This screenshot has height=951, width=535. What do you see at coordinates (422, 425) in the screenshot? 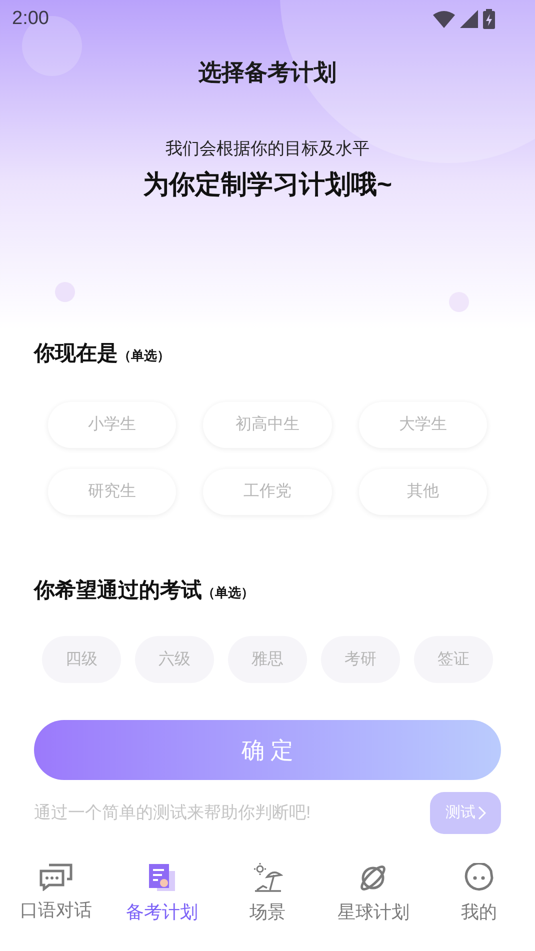
I see `identity-option: 大学生` at bounding box center [422, 425].